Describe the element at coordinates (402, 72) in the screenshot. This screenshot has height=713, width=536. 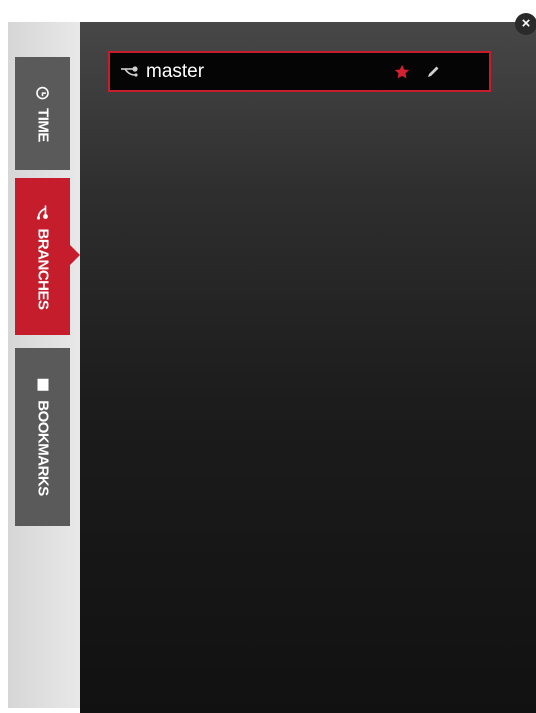
I see `star-icon` at that location.